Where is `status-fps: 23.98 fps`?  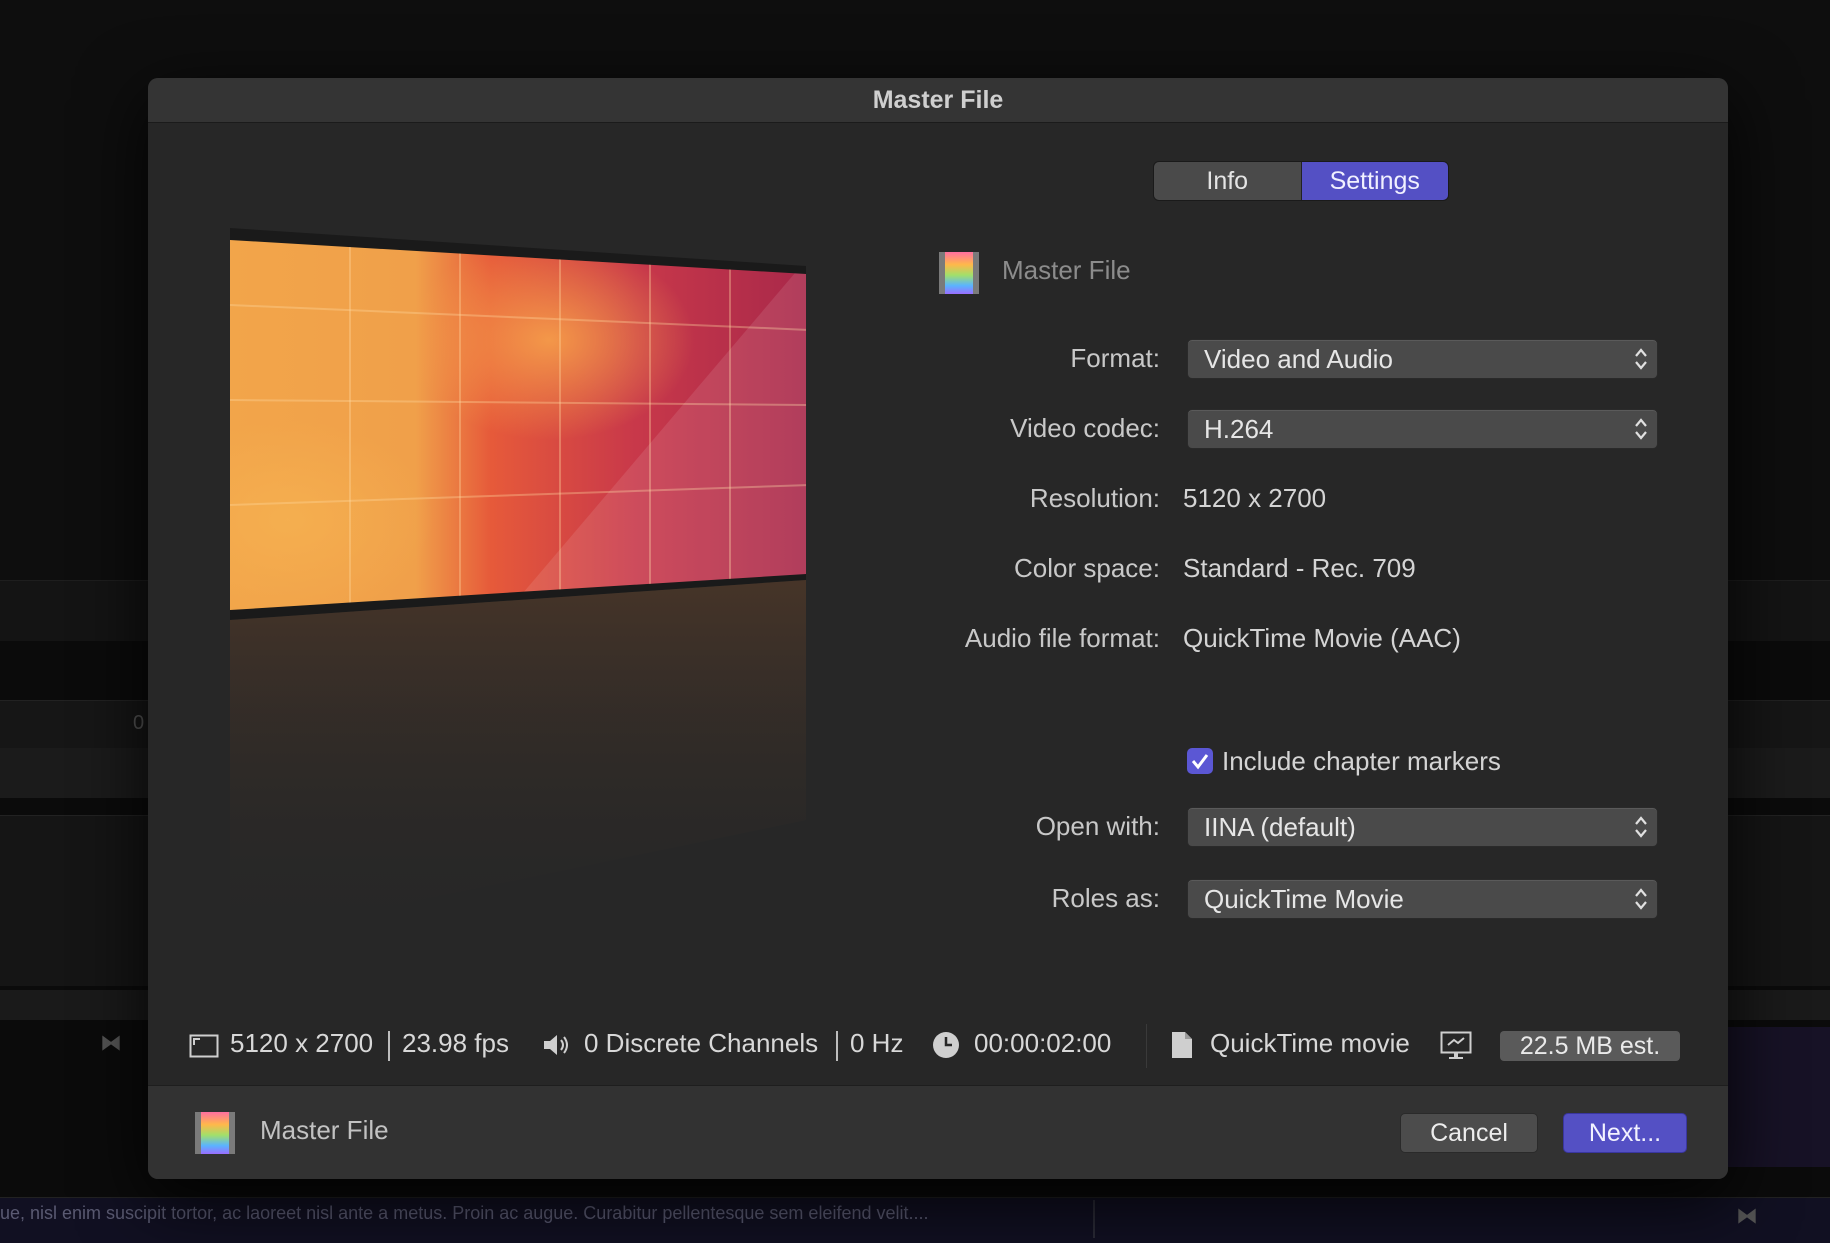 status-fps: 23.98 fps is located at coordinates (455, 1043).